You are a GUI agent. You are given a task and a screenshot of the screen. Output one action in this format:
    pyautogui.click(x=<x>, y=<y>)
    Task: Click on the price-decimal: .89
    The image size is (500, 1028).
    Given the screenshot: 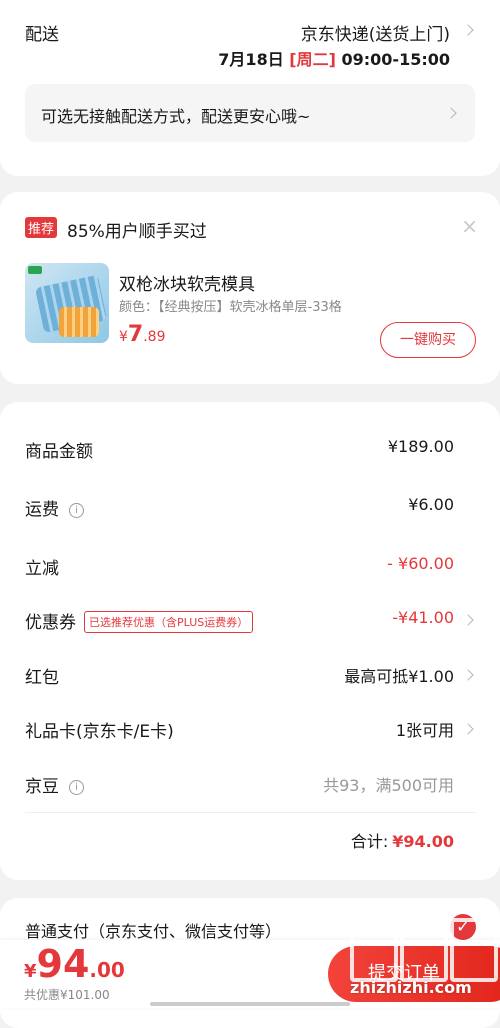 What is the action you would take?
    pyautogui.click(x=154, y=337)
    